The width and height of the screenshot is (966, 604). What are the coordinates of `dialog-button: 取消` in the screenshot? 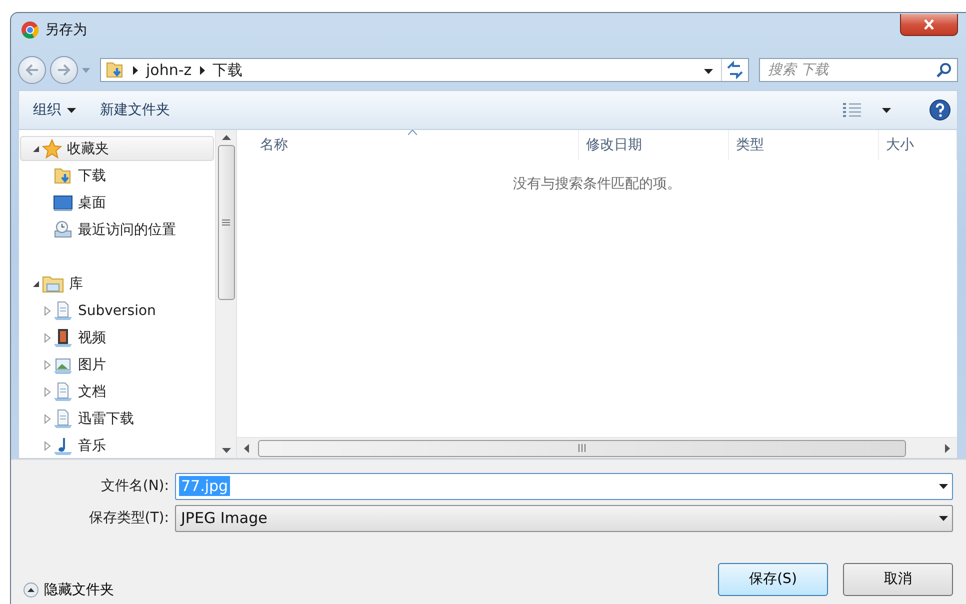 It's located at (898, 579).